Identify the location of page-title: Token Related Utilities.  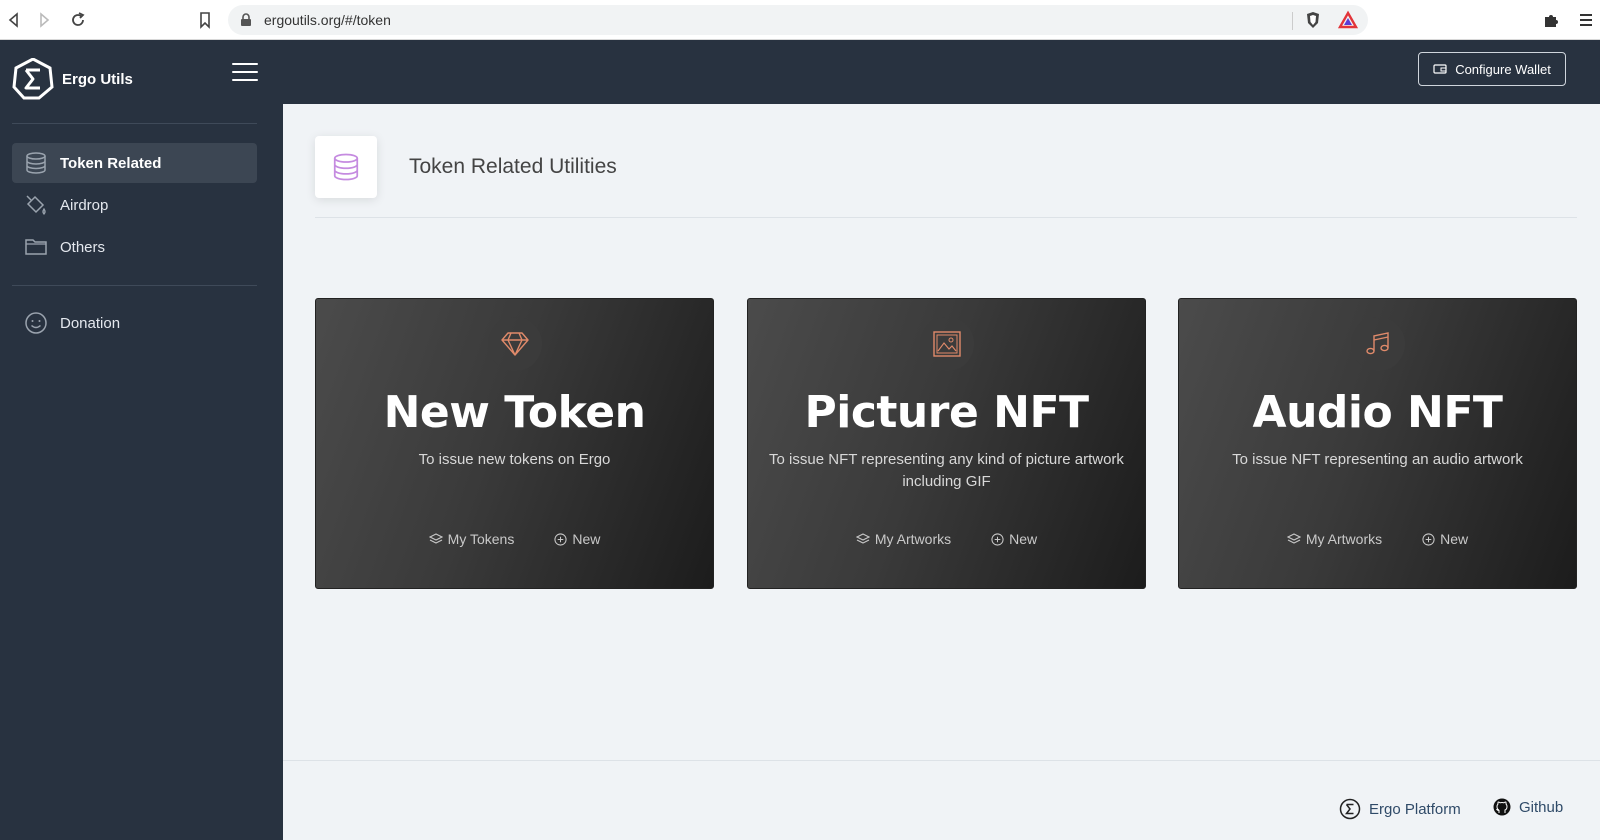
(513, 166).